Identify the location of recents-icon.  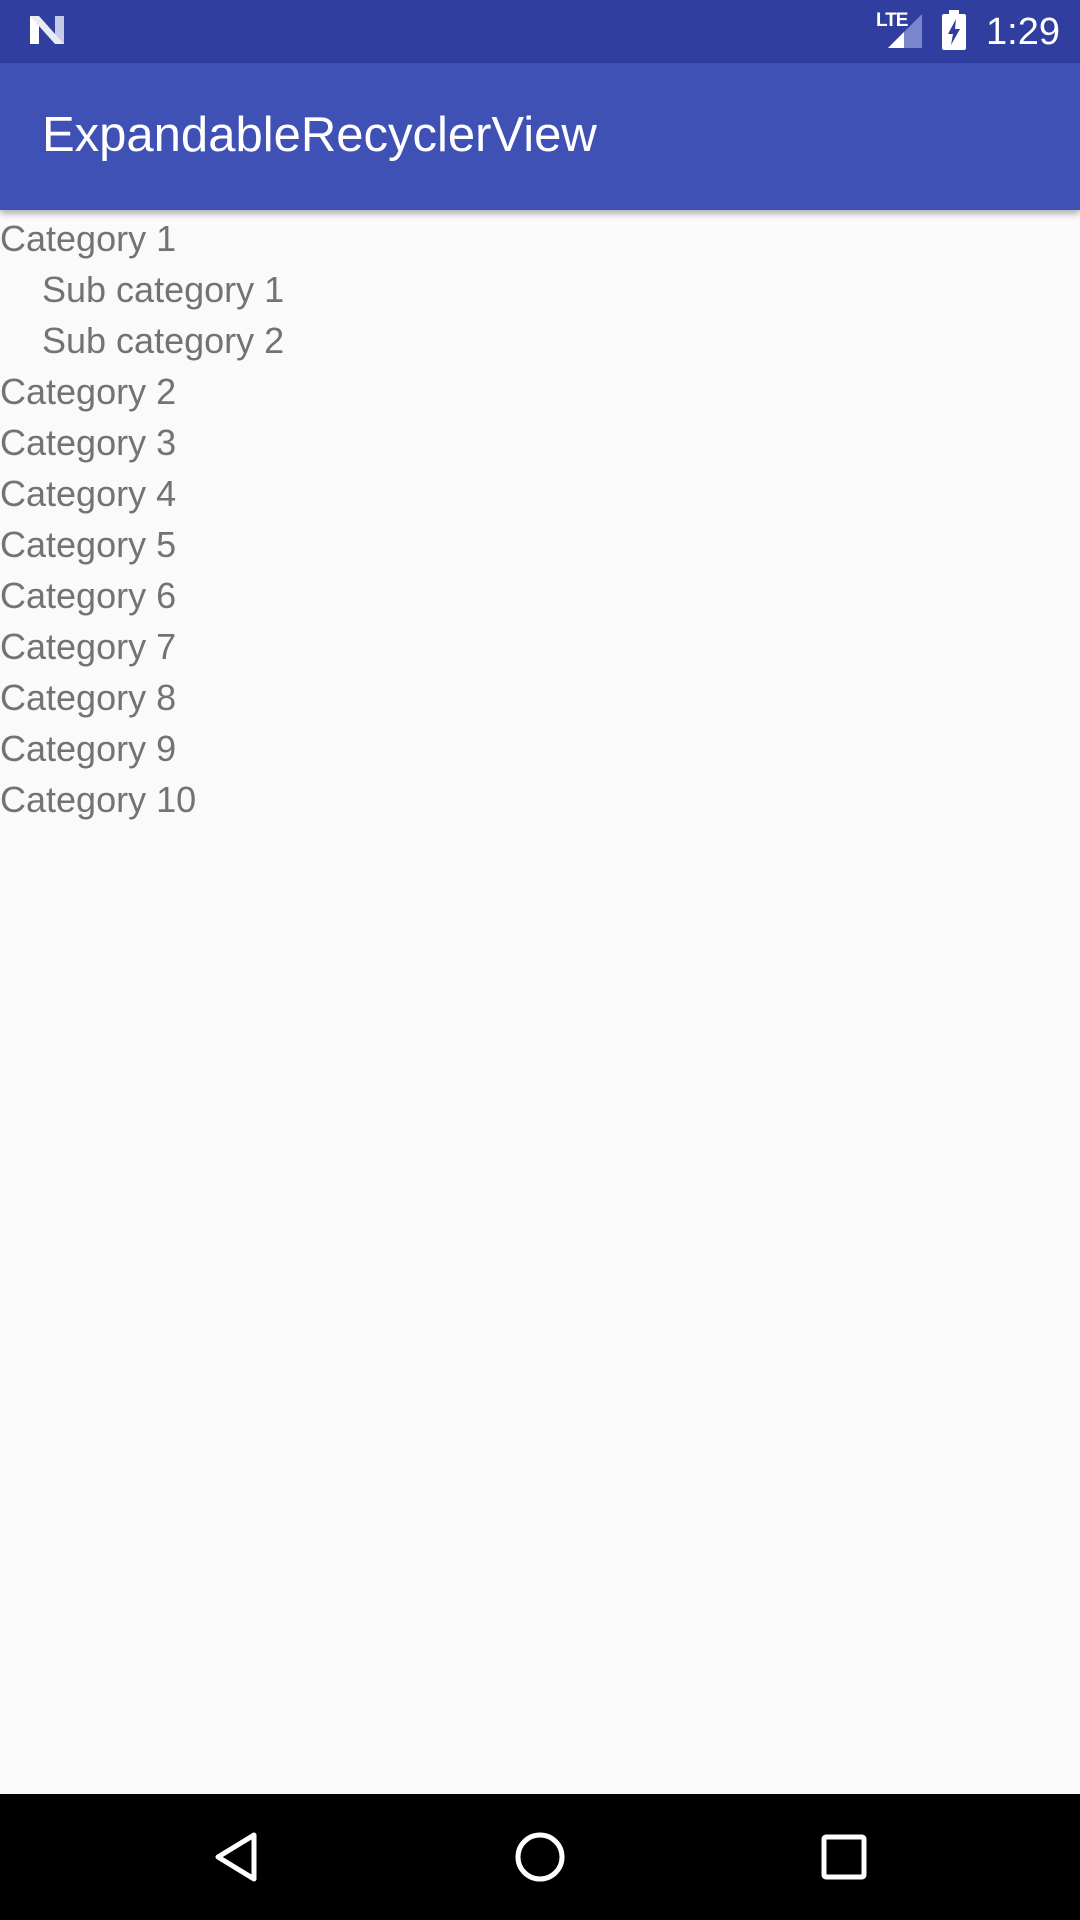
(844, 1857).